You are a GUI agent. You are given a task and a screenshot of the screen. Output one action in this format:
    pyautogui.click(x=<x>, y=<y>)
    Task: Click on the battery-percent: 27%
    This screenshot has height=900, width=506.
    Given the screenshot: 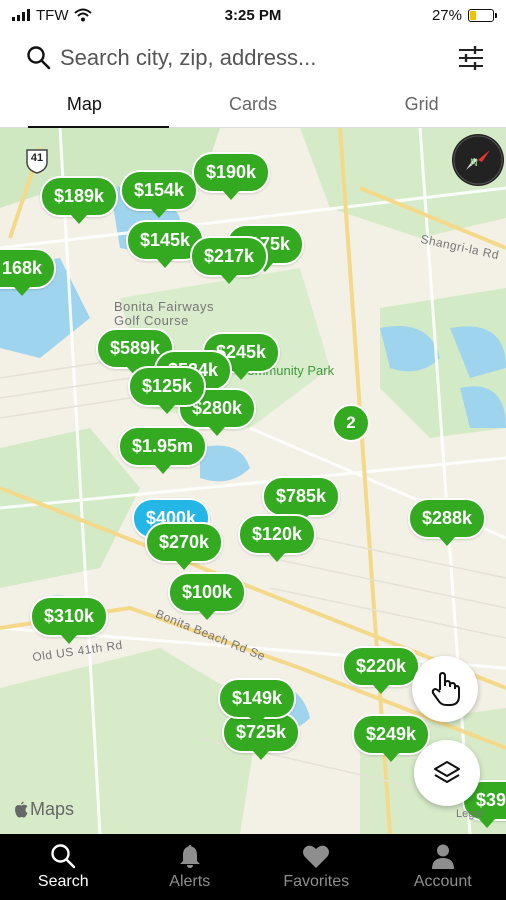 What is the action you would take?
    pyautogui.click(x=446, y=15)
    